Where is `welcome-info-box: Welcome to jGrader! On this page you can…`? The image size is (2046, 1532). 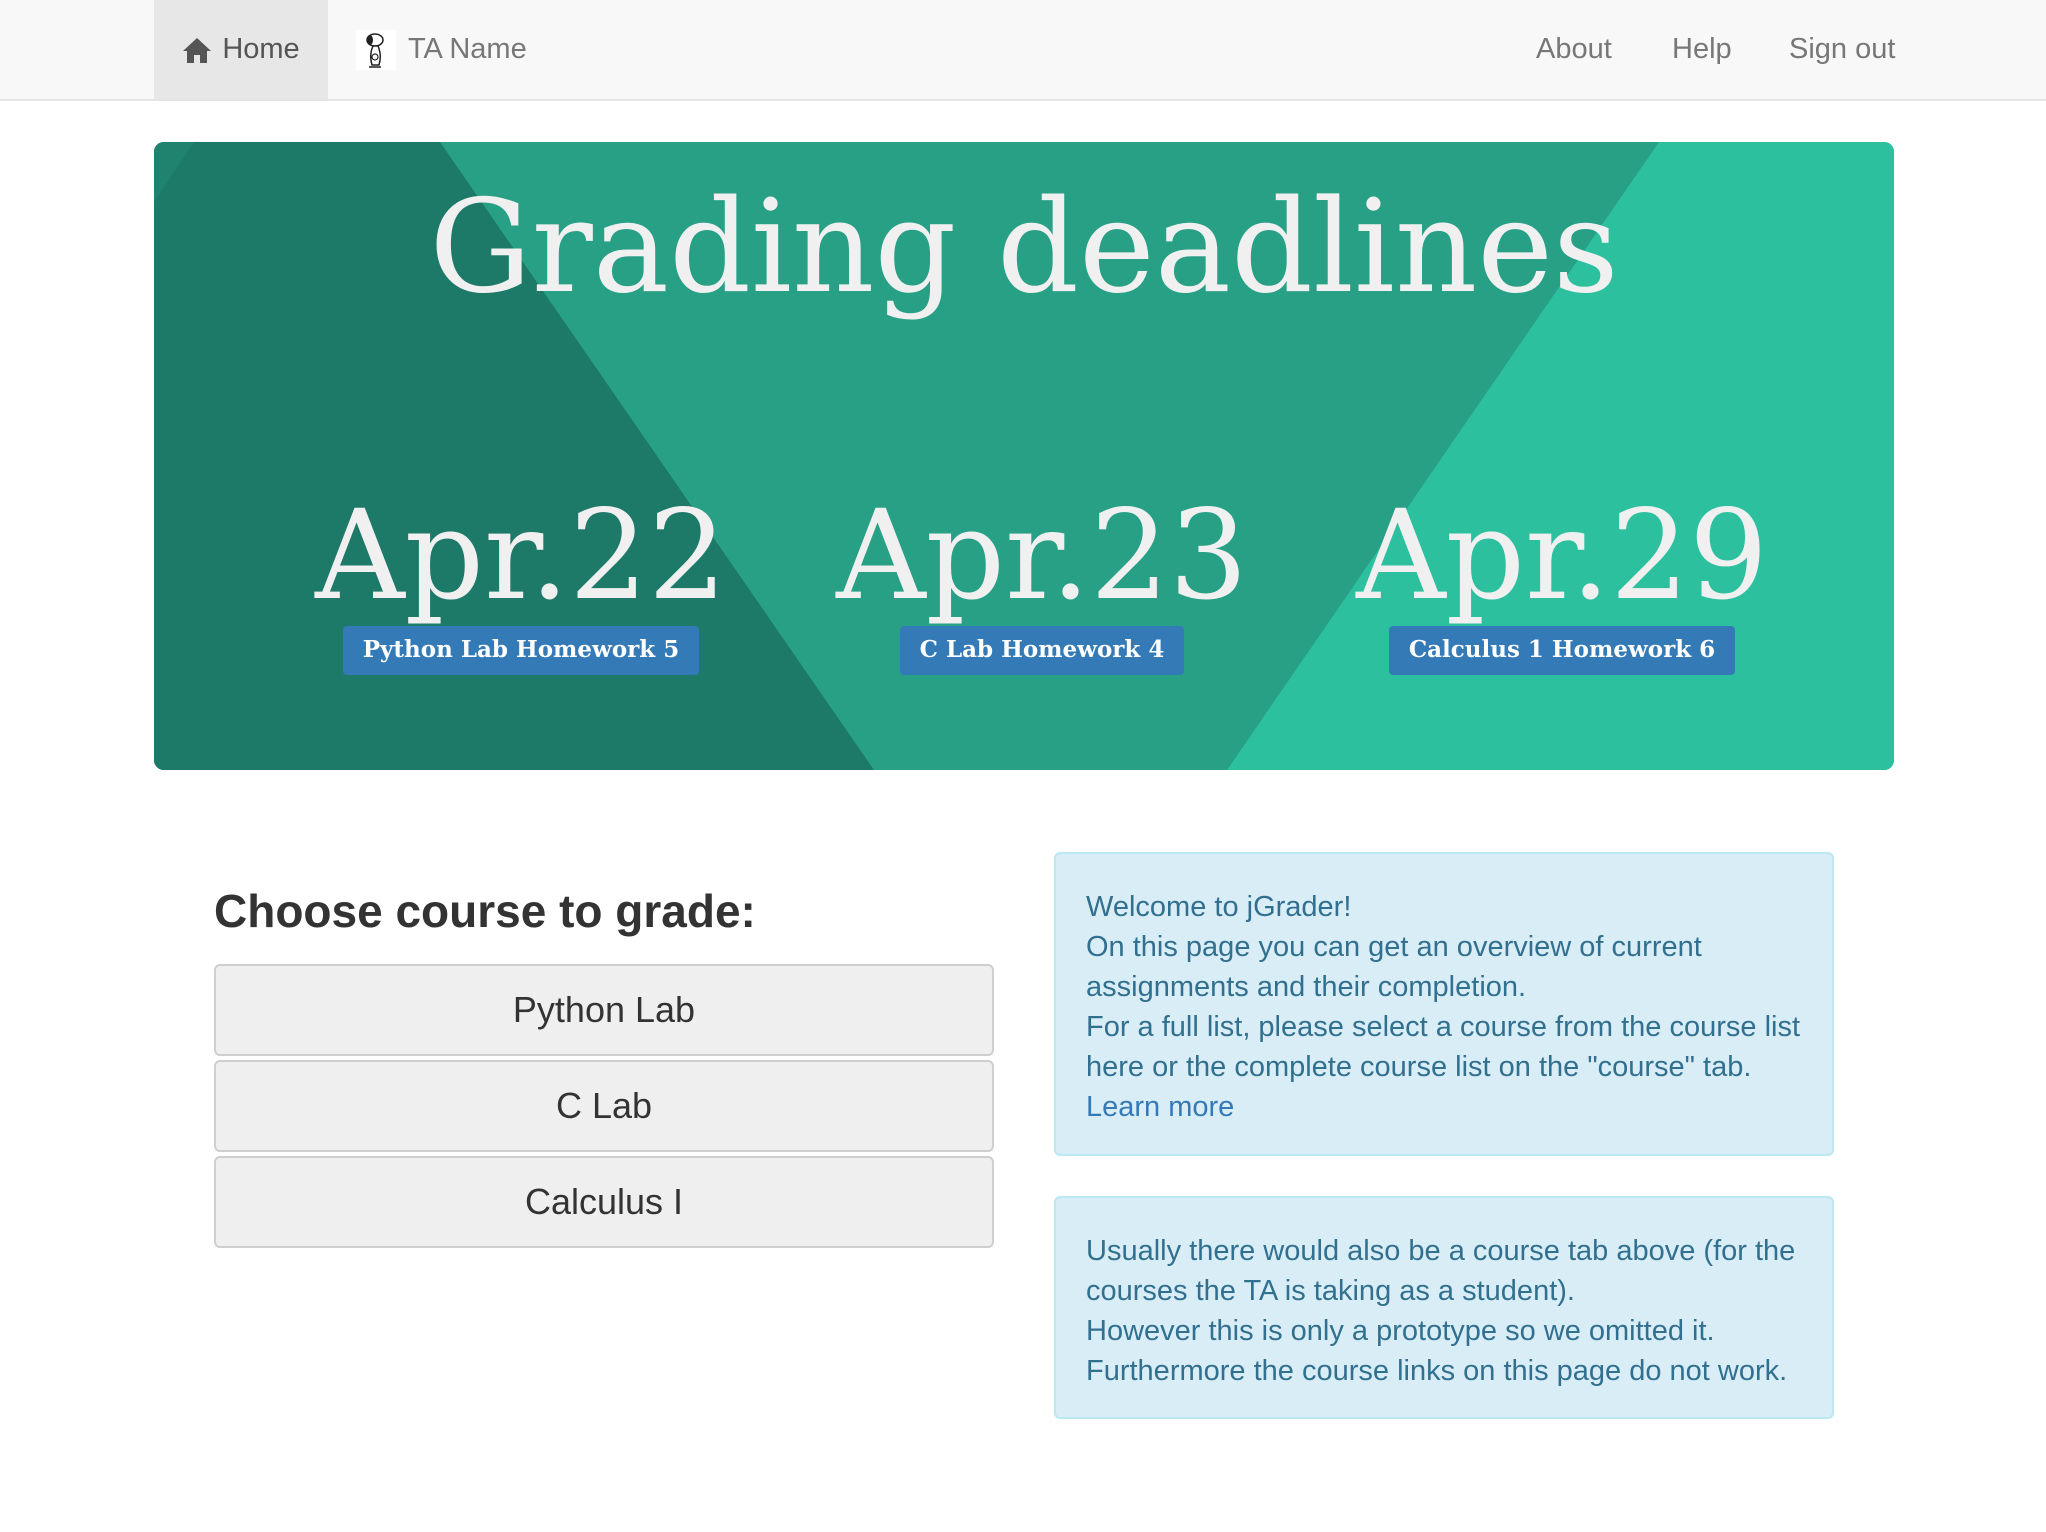
welcome-info-box: Welcome to jGrader! On this page you can… is located at coordinates (1444, 1004).